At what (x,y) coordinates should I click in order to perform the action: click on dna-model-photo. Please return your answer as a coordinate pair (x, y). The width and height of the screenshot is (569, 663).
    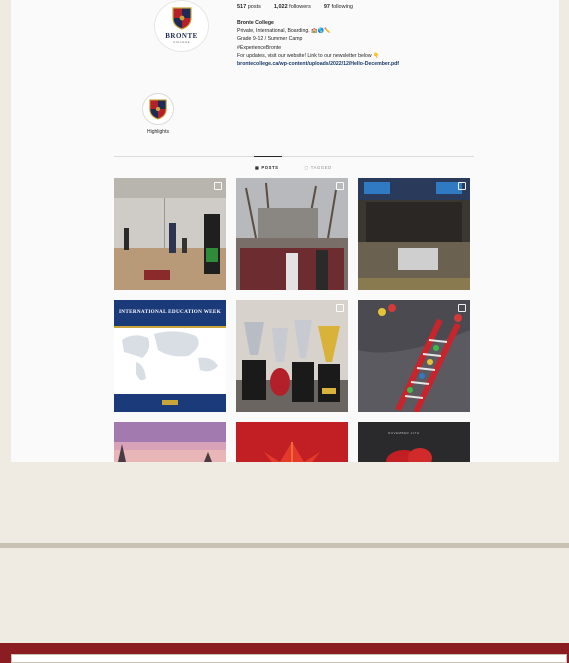
    Looking at the image, I should click on (414, 356).